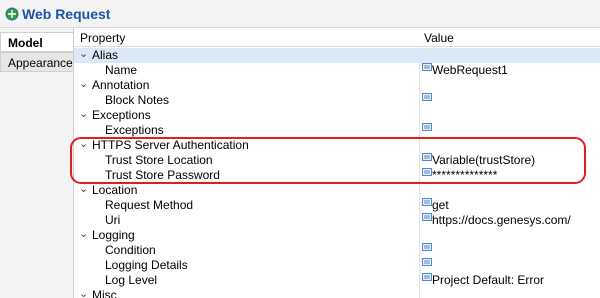 Image resolution: width=600 pixels, height=298 pixels. What do you see at coordinates (36, 163) in the screenshot?
I see `tab-strip: Model Appearance` at bounding box center [36, 163].